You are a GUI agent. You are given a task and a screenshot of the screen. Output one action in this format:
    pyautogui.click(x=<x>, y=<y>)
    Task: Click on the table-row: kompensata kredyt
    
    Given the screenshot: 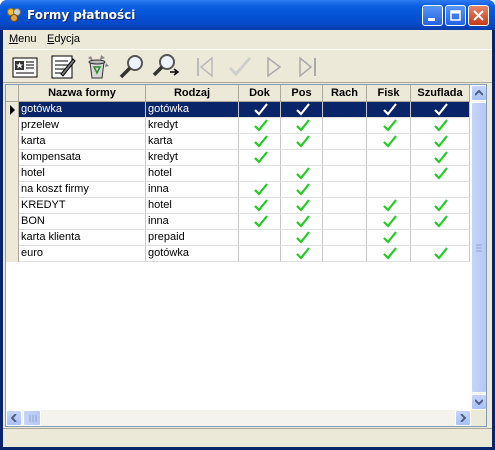 What is the action you would take?
    pyautogui.click(x=238, y=158)
    